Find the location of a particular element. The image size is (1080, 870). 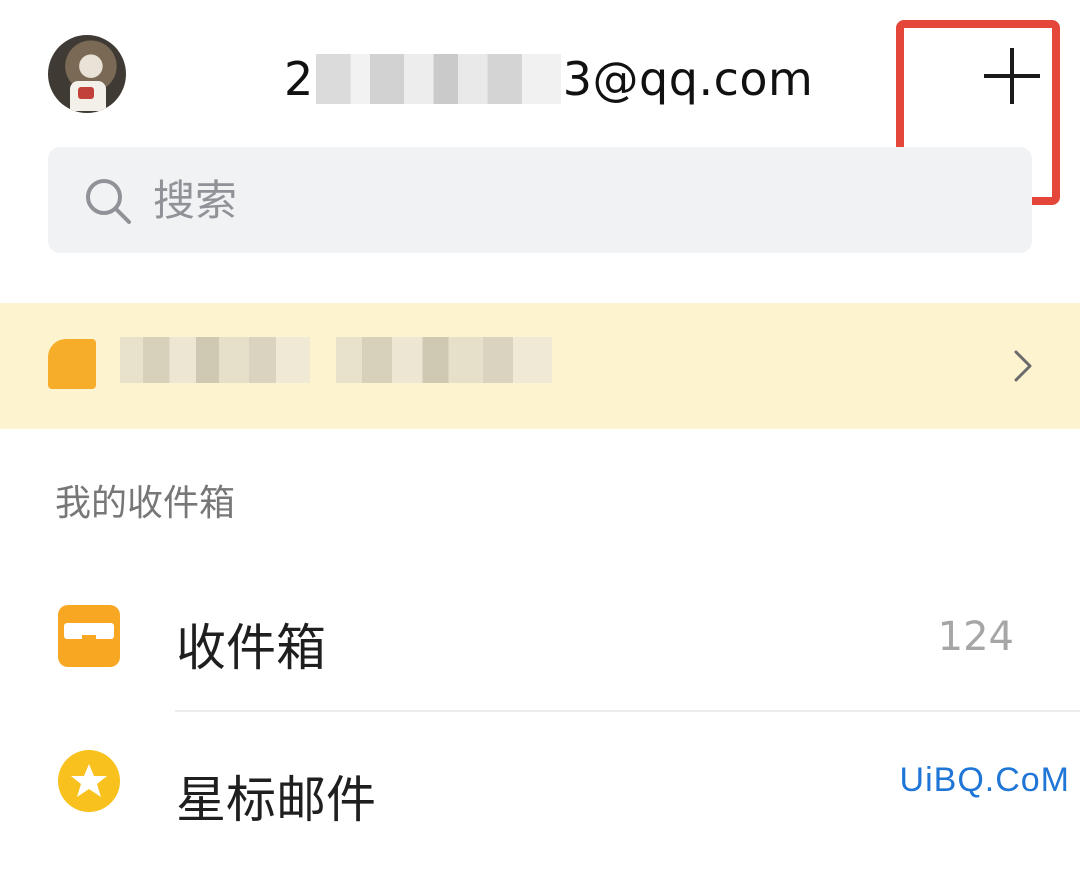

inbox-icon is located at coordinates (89, 636).